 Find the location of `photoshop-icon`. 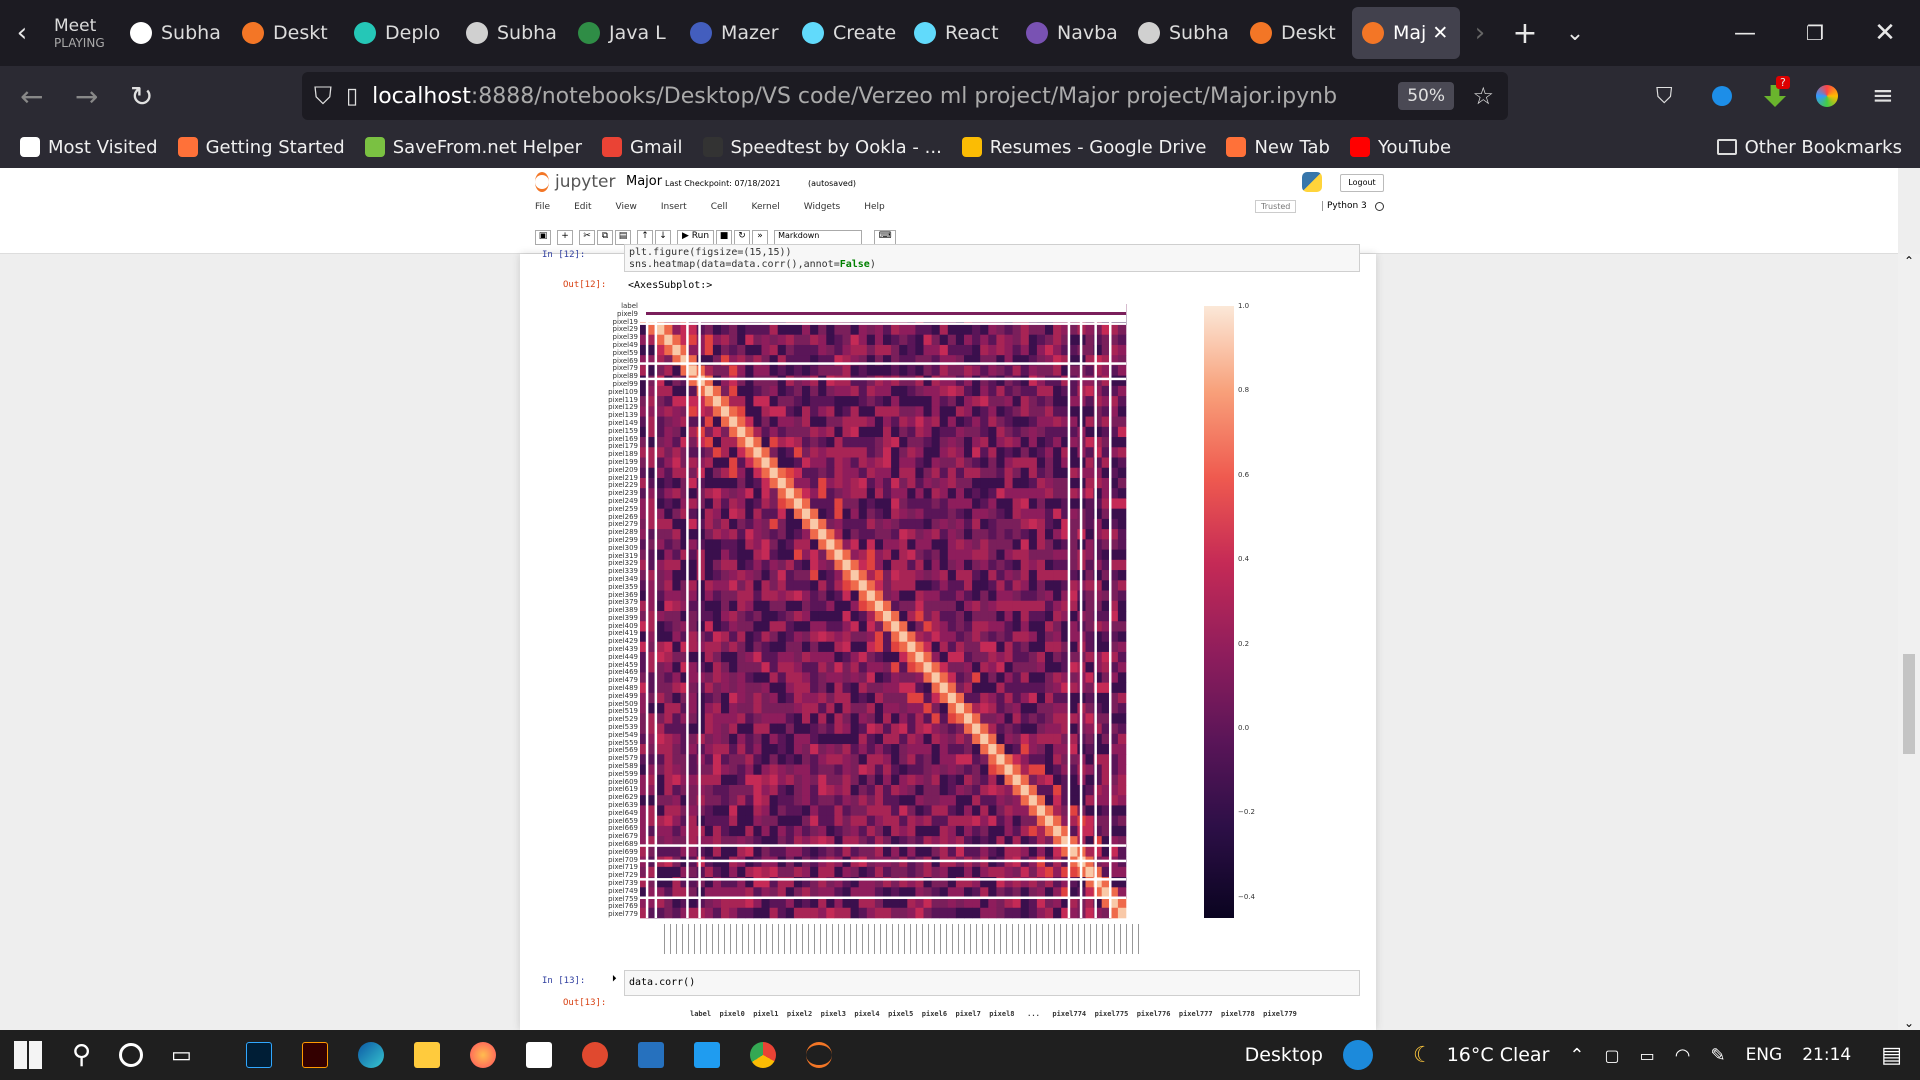

photoshop-icon is located at coordinates (258, 1055).